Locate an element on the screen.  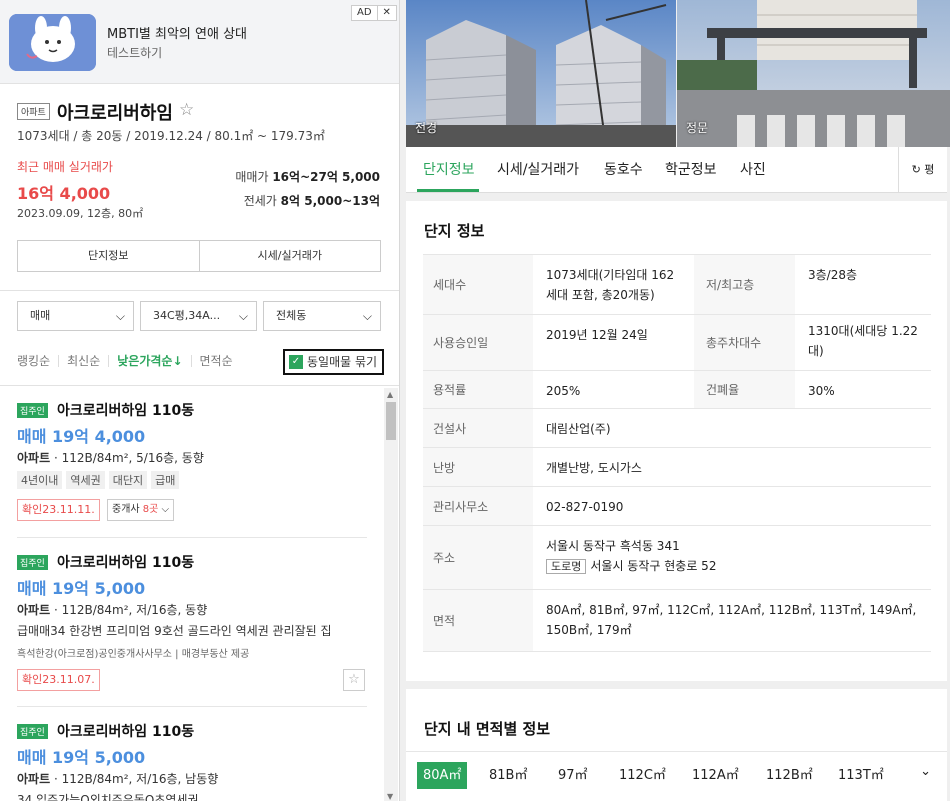
tab-school-info: 학군정보 is located at coordinates (691, 169).